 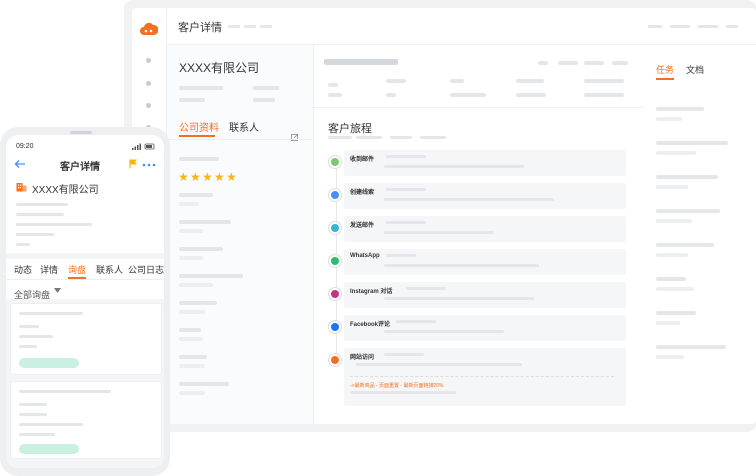 What do you see at coordinates (335, 162) in the screenshot?
I see `mail-in-icon` at bounding box center [335, 162].